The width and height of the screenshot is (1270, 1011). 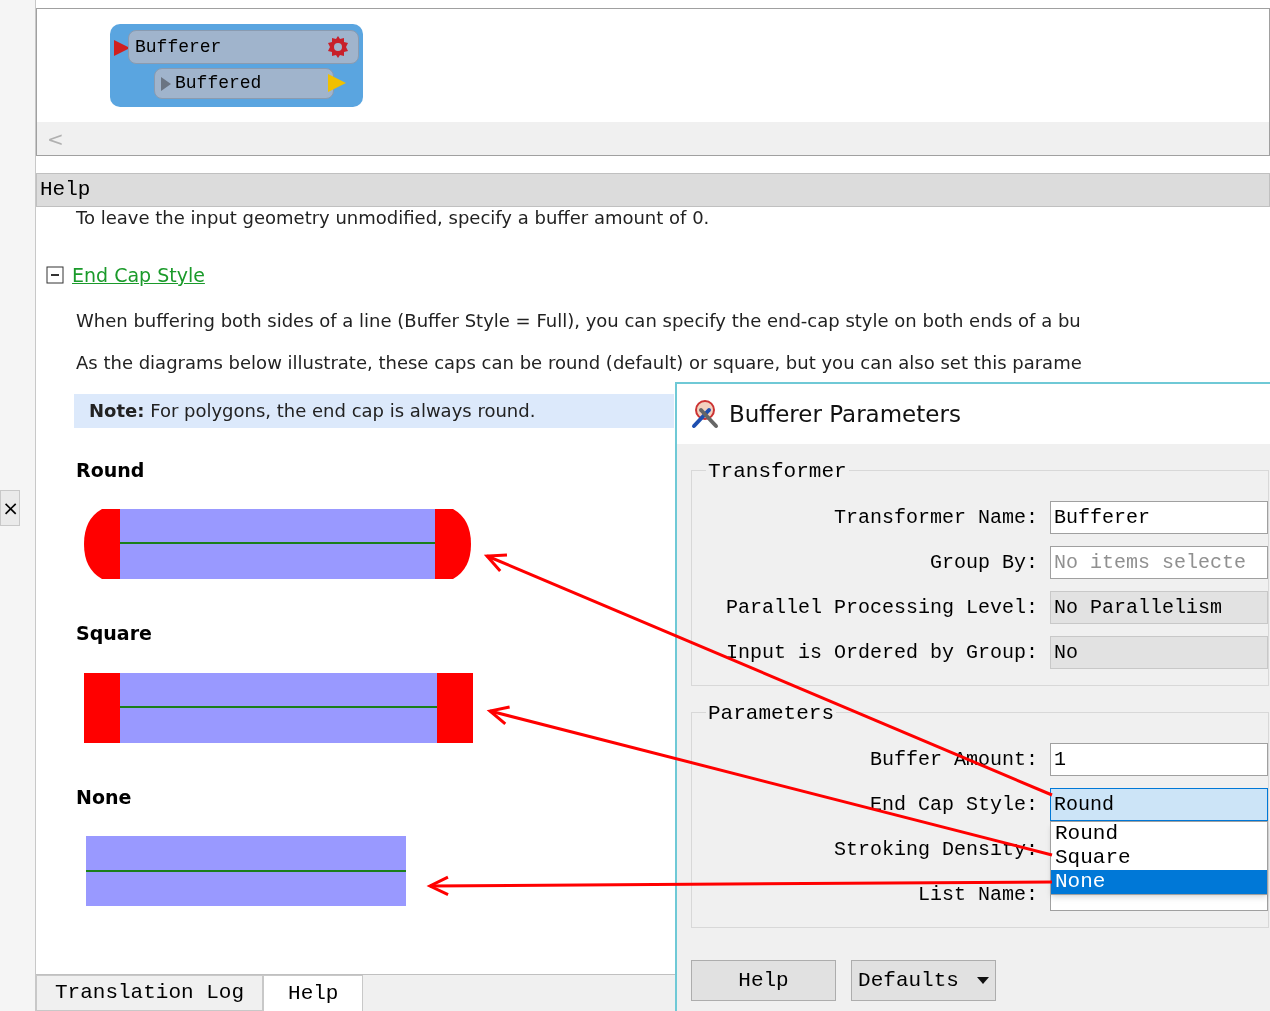 What do you see at coordinates (923, 980) in the screenshot?
I see `defaults-button: Defaults` at bounding box center [923, 980].